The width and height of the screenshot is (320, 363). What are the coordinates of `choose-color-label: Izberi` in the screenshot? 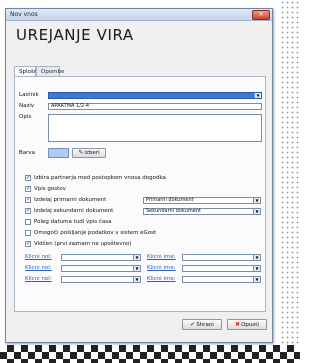 It's located at (92, 153).